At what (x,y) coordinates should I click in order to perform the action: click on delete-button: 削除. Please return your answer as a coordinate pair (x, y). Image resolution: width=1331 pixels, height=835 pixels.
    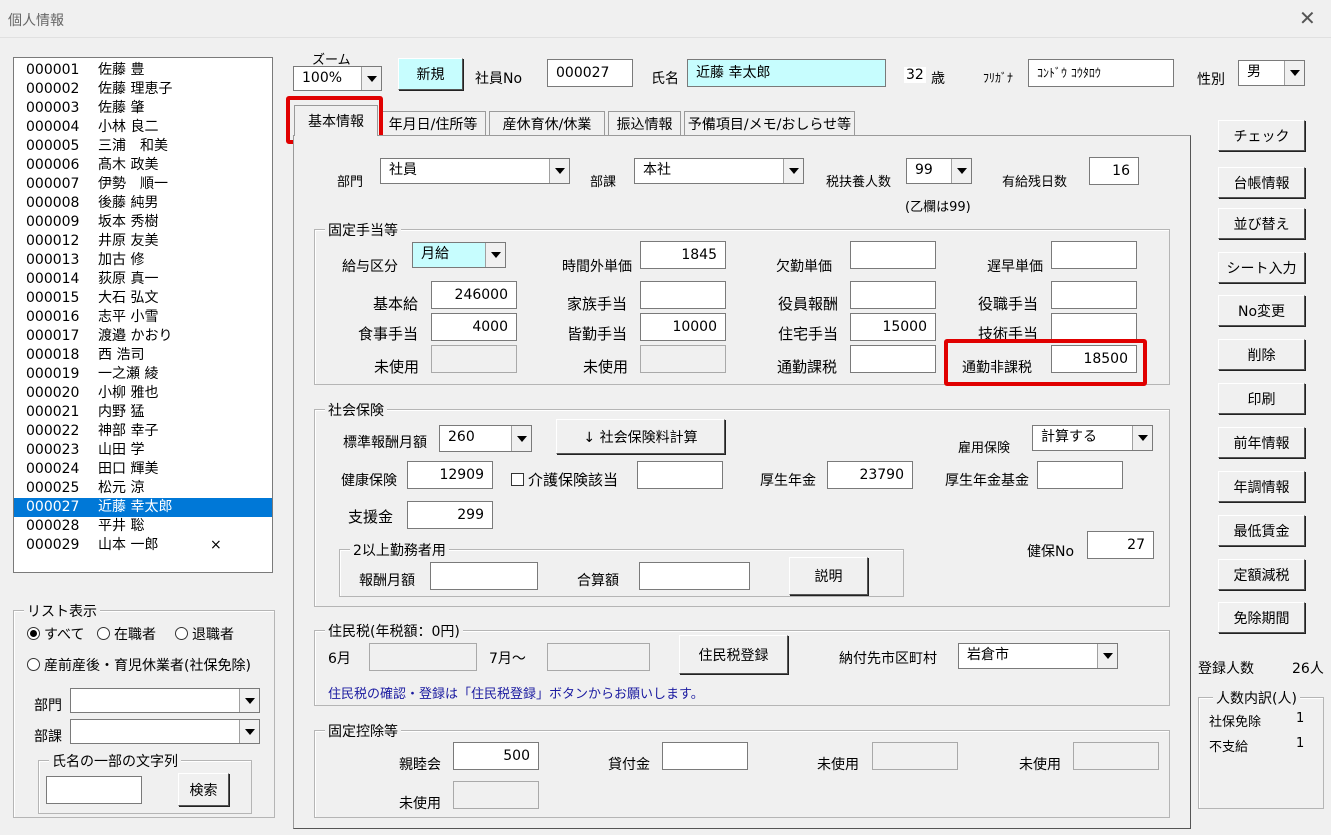
    Looking at the image, I should click on (1261, 354).